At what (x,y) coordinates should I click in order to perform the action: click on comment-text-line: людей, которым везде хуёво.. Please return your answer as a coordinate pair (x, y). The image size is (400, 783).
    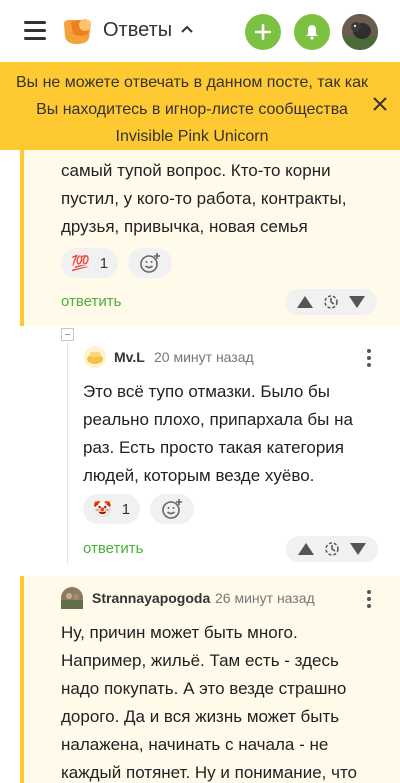
    Looking at the image, I should click on (199, 475).